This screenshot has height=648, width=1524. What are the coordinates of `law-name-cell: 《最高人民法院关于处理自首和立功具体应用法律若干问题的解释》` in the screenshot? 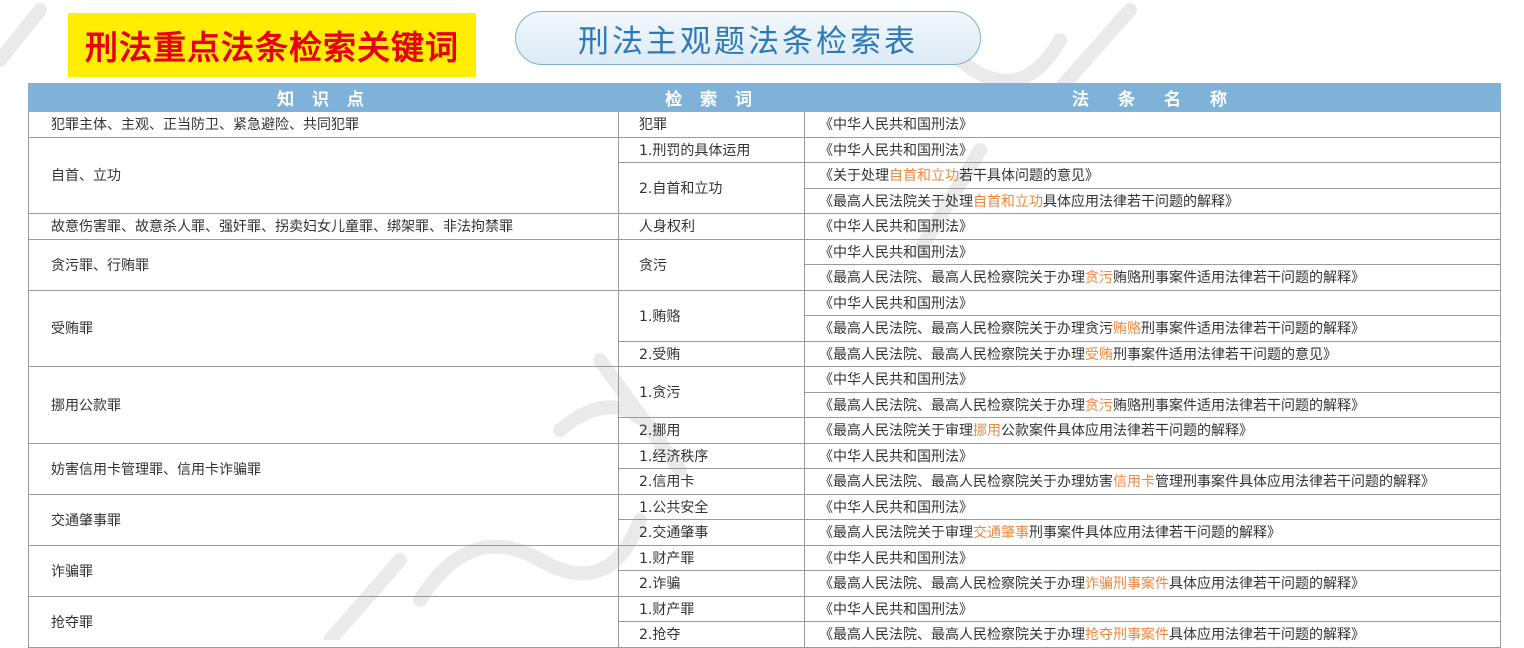 It's located at (1152, 200).